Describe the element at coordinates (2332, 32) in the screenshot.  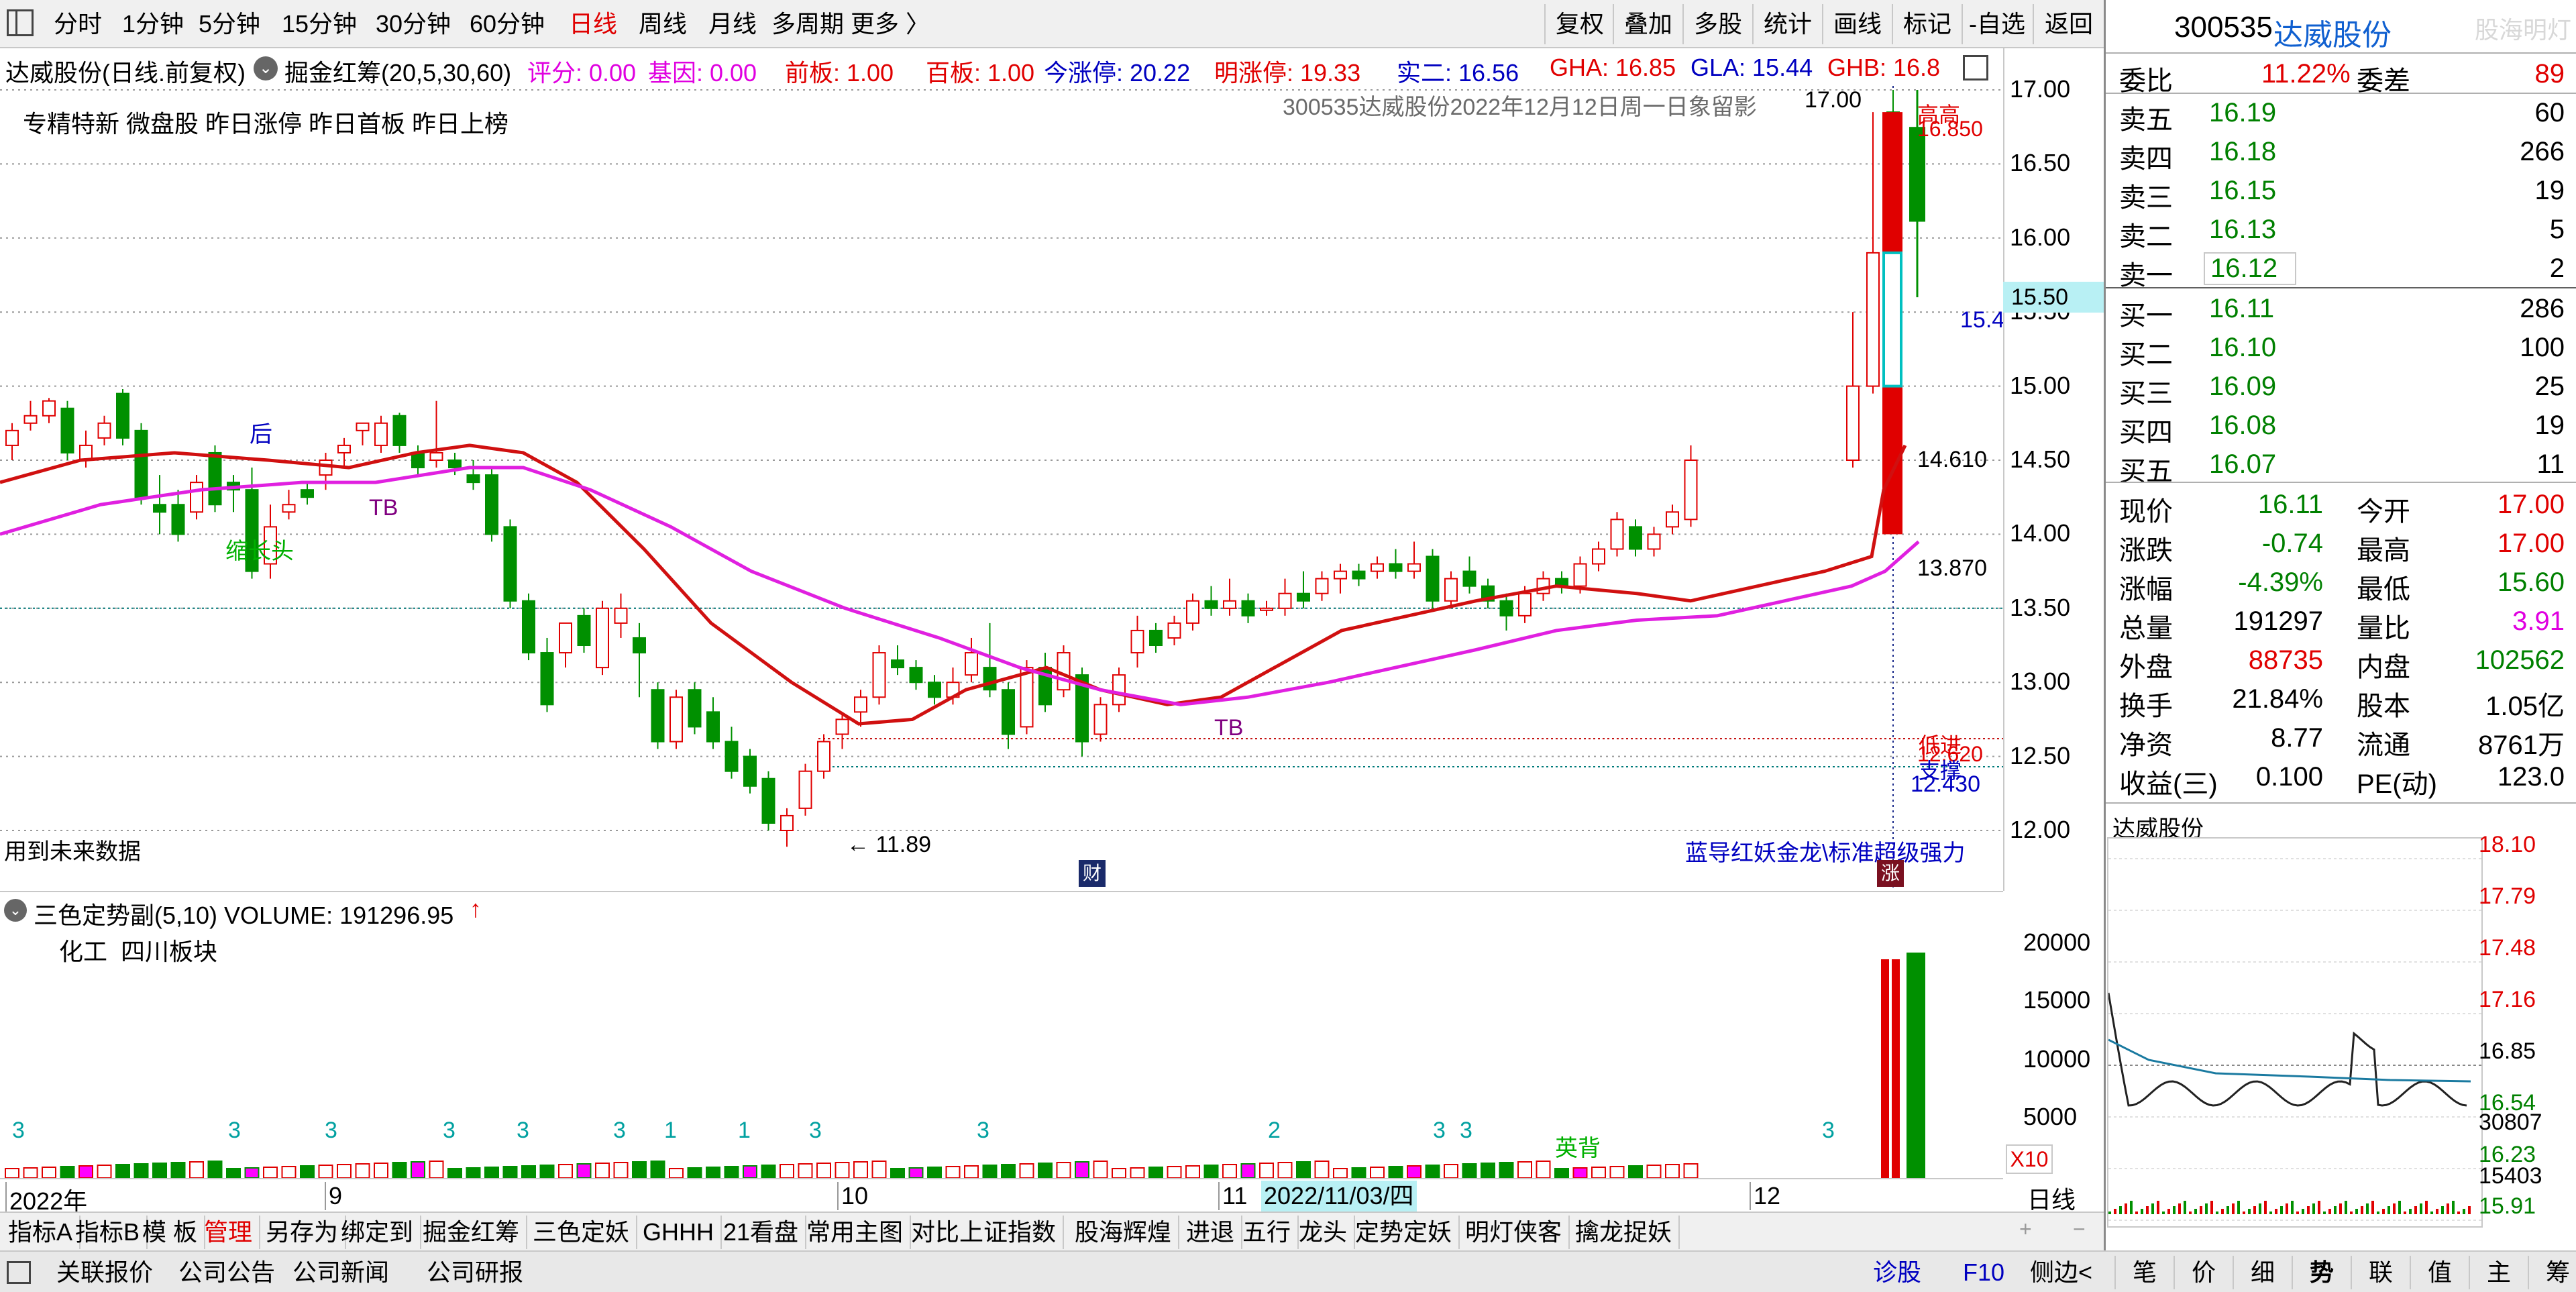
I see `stock-name: 达威股份` at that location.